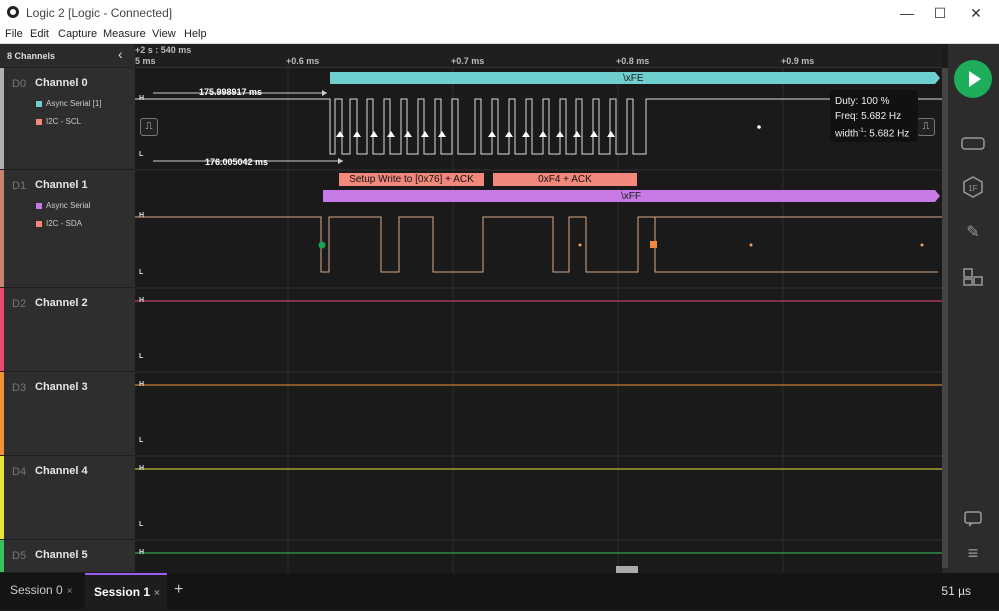  What do you see at coordinates (68, 205) in the screenshot?
I see `analyzer-label: Async Serial` at bounding box center [68, 205].